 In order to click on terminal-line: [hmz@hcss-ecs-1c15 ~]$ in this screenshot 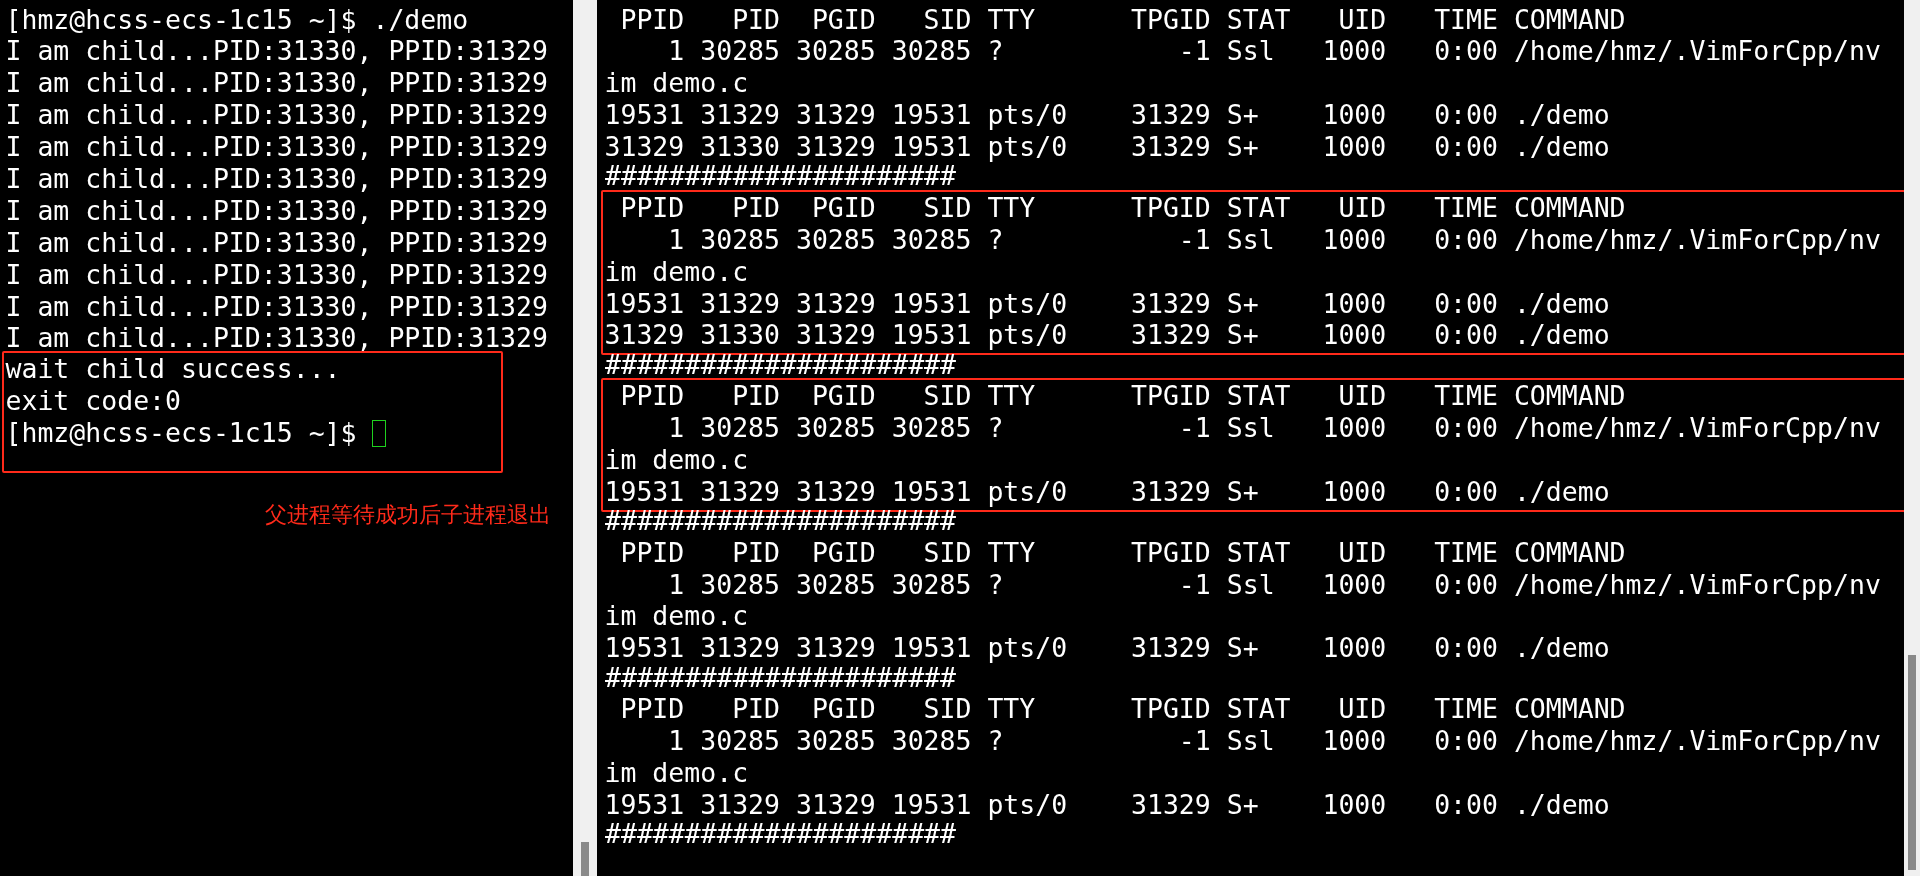, I will do `click(181, 433)`.